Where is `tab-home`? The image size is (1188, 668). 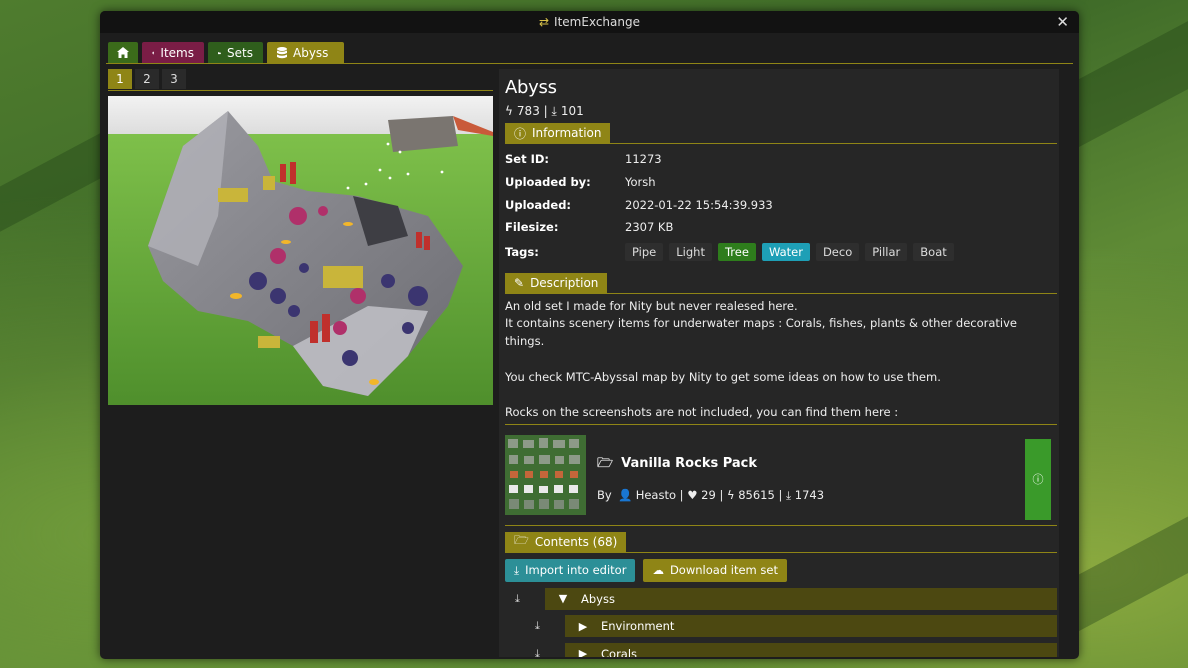
tab-home is located at coordinates (123, 52).